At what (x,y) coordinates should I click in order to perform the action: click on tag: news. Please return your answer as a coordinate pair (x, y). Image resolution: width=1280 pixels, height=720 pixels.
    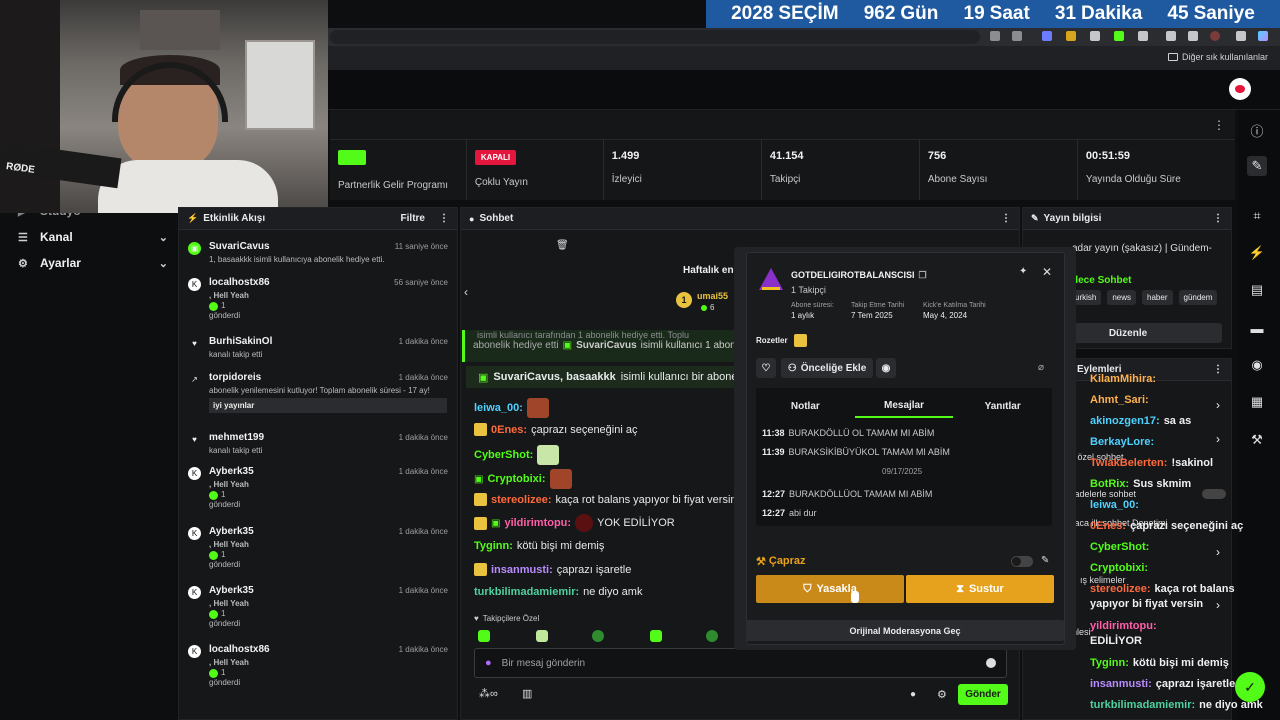
    Looking at the image, I should click on (1122, 297).